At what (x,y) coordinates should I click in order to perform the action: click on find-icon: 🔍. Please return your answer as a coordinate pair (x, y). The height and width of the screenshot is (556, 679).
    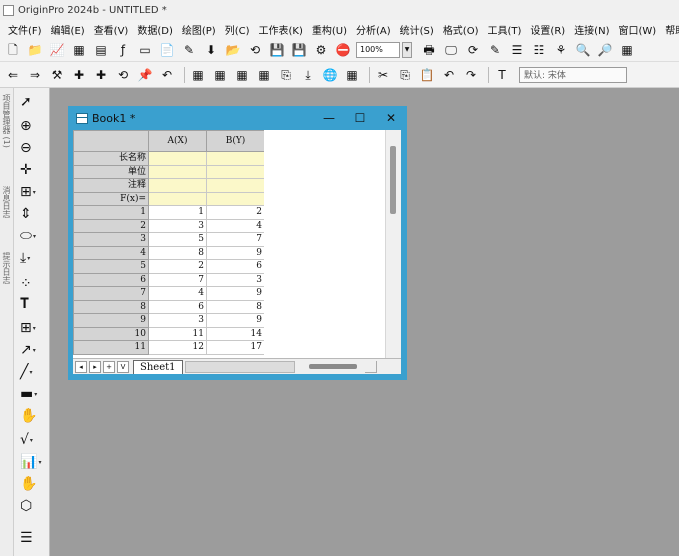
    Looking at the image, I should click on (583, 50).